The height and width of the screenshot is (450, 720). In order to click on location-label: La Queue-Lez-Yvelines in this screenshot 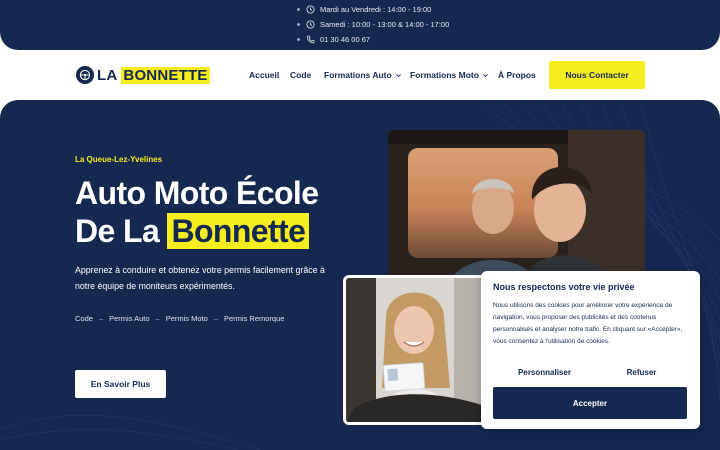, I will do `click(119, 159)`.